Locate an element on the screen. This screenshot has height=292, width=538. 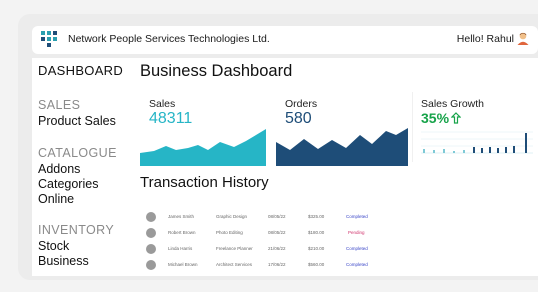
sales-growth-bar-chart is located at coordinates (477, 142).